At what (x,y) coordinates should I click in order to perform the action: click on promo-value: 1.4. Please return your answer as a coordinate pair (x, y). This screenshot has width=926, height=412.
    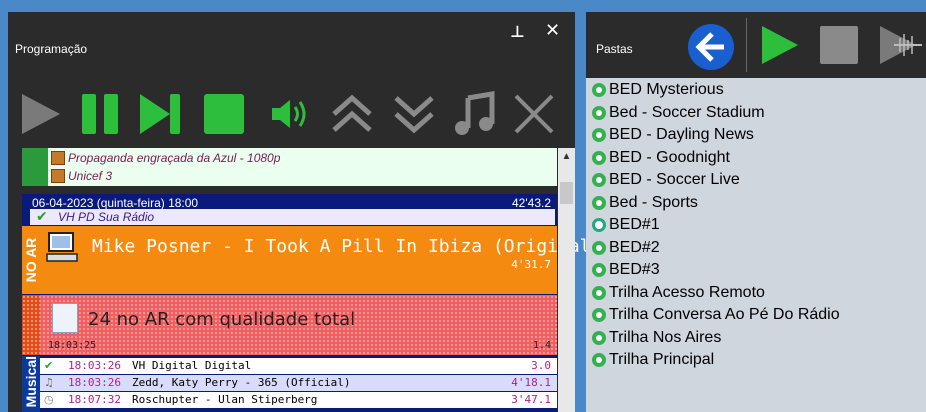
    Looking at the image, I should click on (541, 345).